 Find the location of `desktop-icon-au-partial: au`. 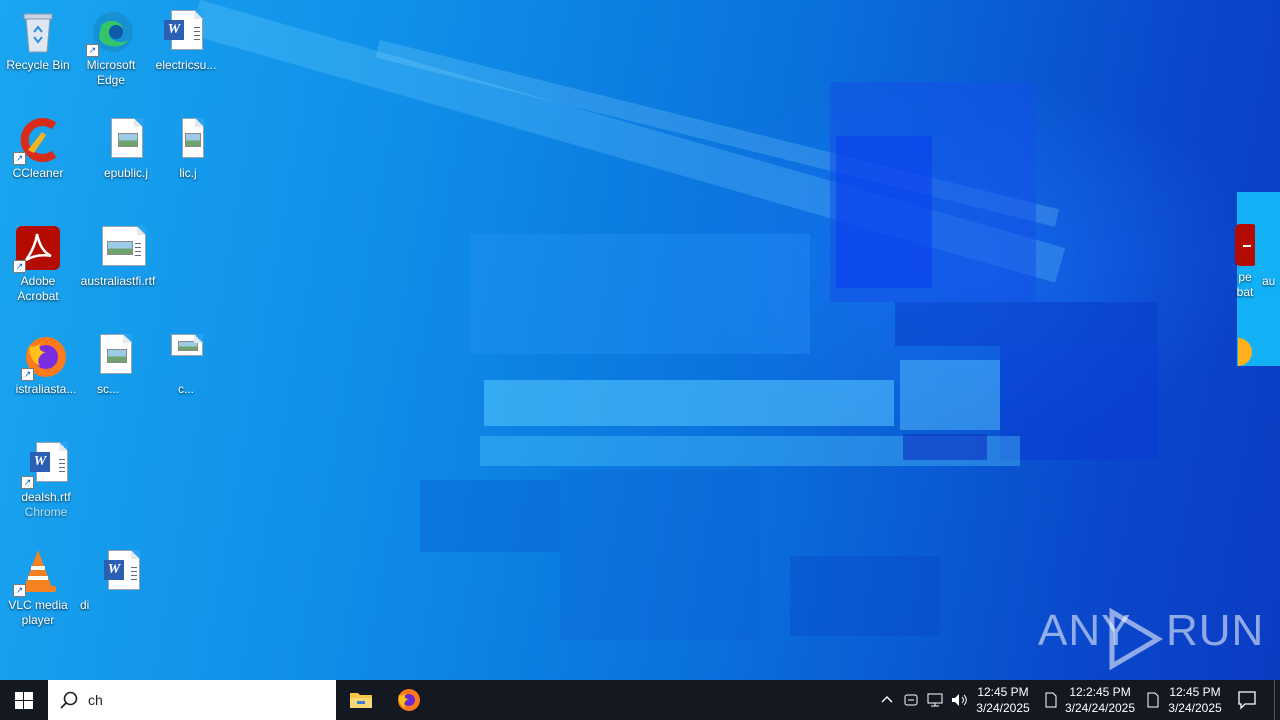

desktop-icon-au-partial: au is located at coordinates (1271, 281).